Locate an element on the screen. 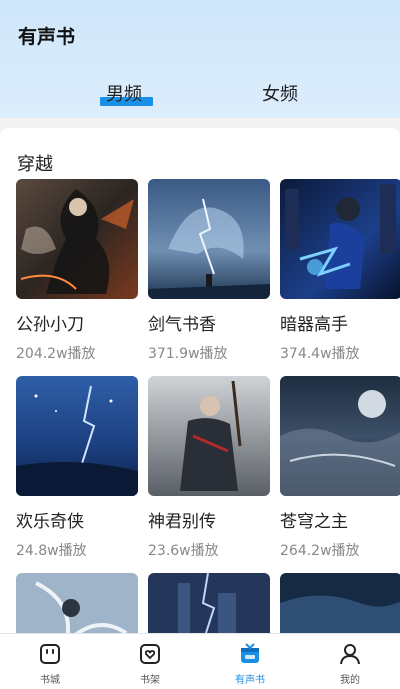 The height and width of the screenshot is (689, 400). book-card: 暗器高手 374.4w播放 is located at coordinates (340, 271).